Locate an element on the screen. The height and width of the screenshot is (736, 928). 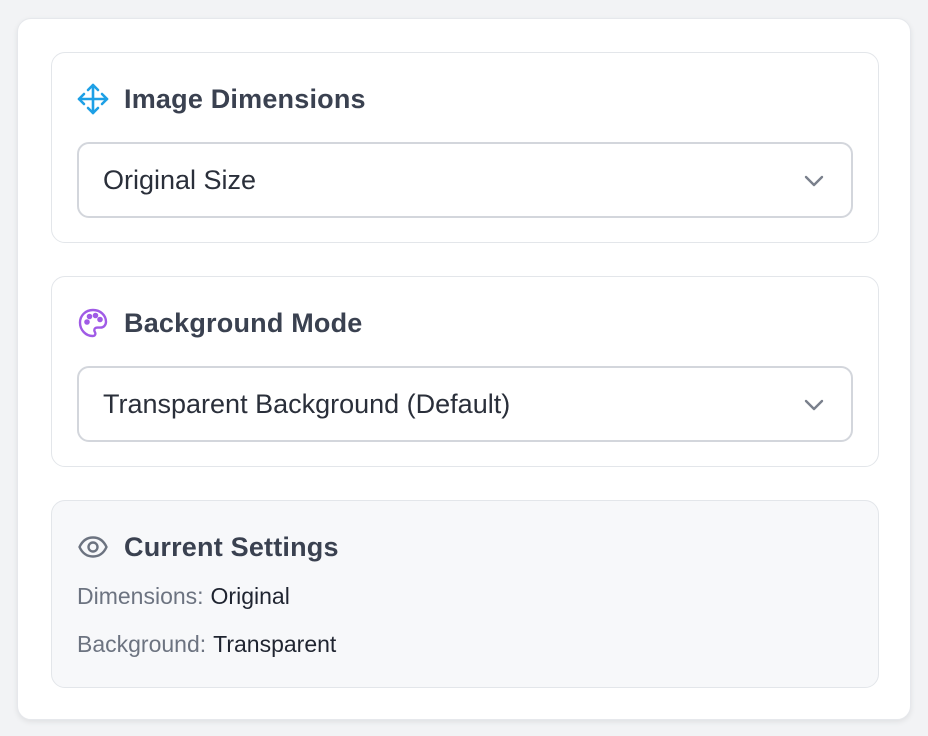
current-background-value: Transparent is located at coordinates (275, 644).